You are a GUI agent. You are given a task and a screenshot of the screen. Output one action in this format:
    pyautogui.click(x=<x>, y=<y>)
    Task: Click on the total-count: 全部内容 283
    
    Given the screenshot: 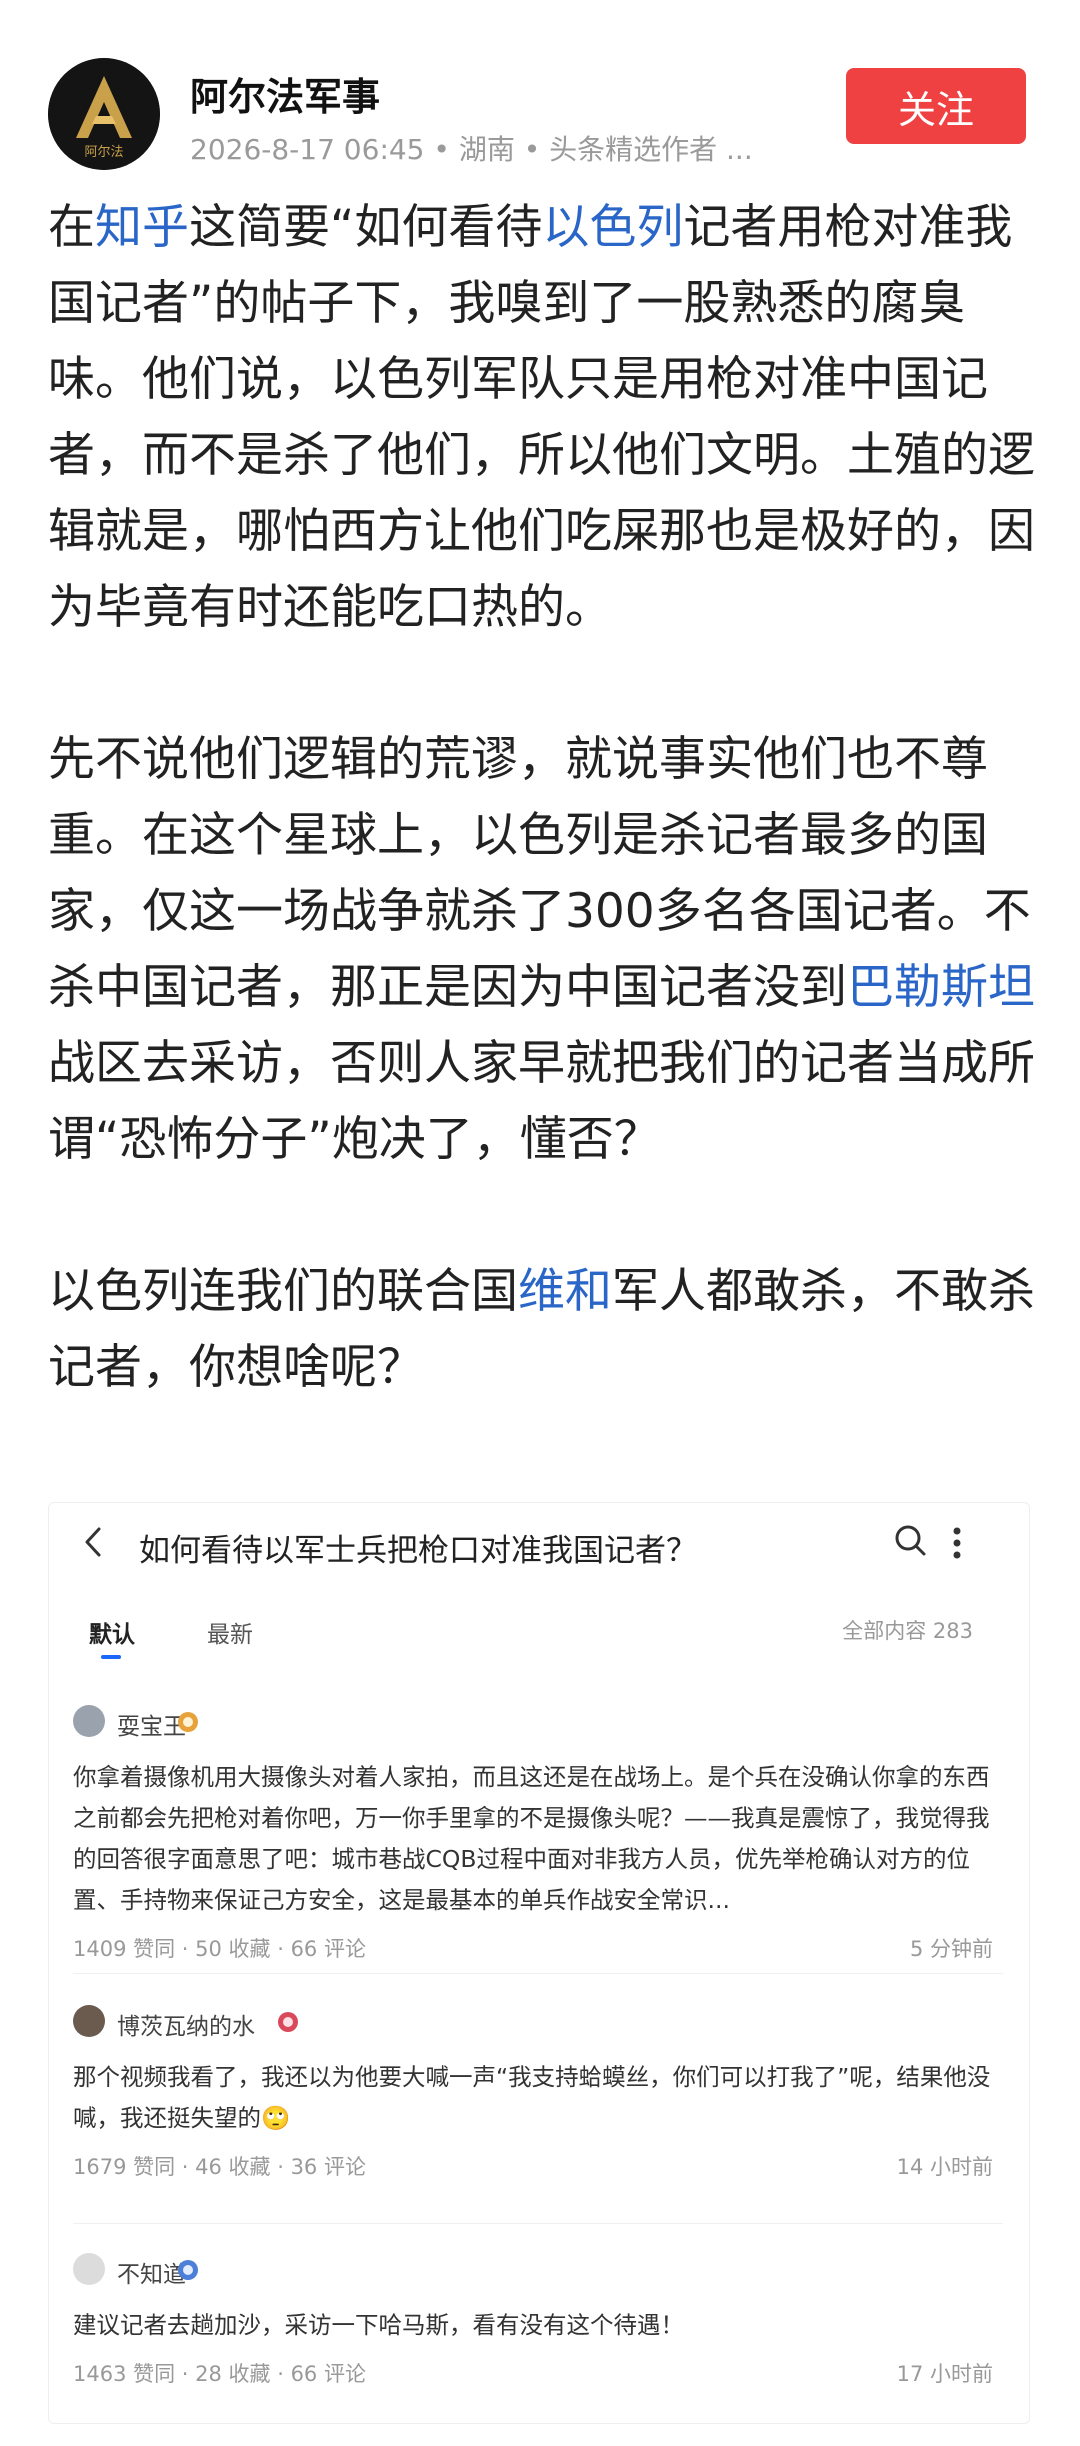 What is the action you would take?
    pyautogui.click(x=907, y=1631)
    